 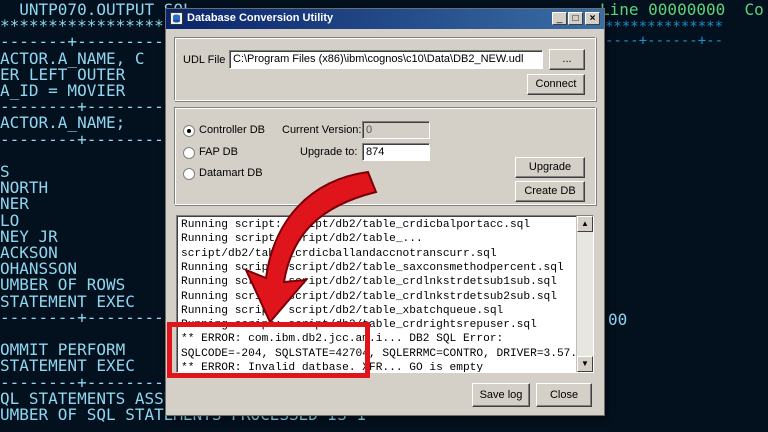 What do you see at coordinates (550, 167) in the screenshot?
I see `upgrade-button: Upgrade` at bounding box center [550, 167].